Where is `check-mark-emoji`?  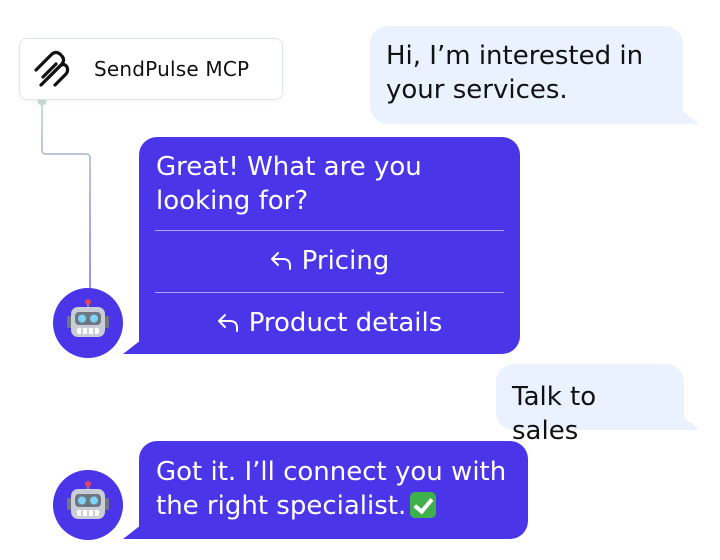
check-mark-emoji is located at coordinates (423, 505).